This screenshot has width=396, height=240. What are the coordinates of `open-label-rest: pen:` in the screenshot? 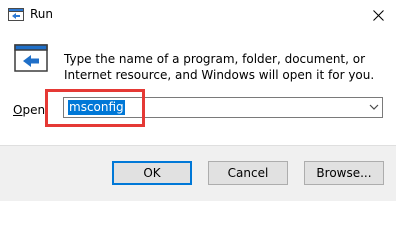 It's located at (36, 110).